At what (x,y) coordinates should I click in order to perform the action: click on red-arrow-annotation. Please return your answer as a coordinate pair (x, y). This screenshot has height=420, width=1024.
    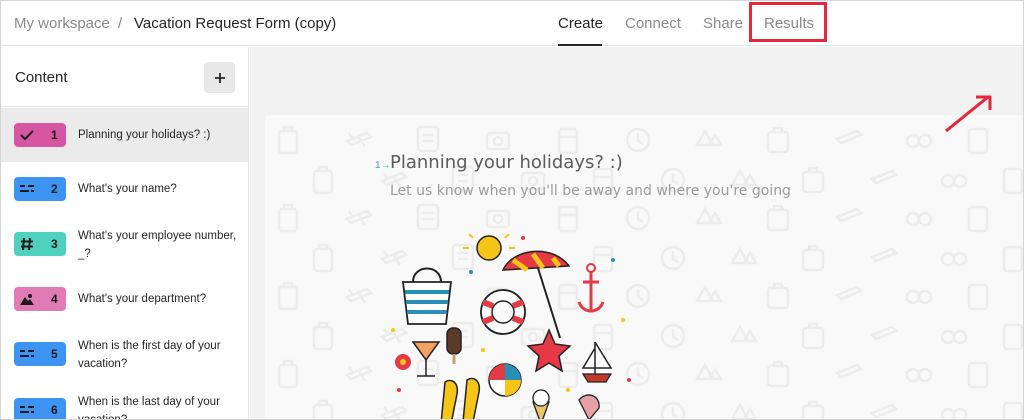
    Looking at the image, I should click on (968, 114).